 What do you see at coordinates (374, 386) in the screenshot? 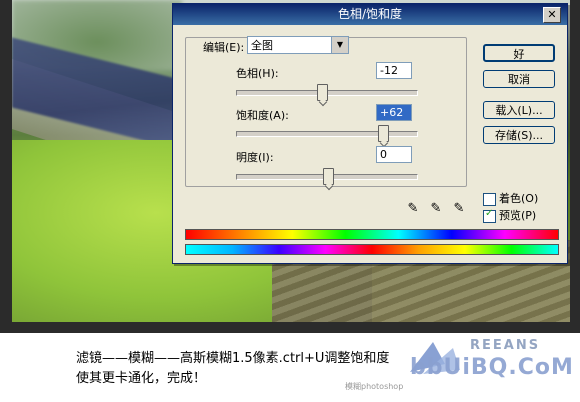
I see `watermark-small: 模糊photoshop` at bounding box center [374, 386].